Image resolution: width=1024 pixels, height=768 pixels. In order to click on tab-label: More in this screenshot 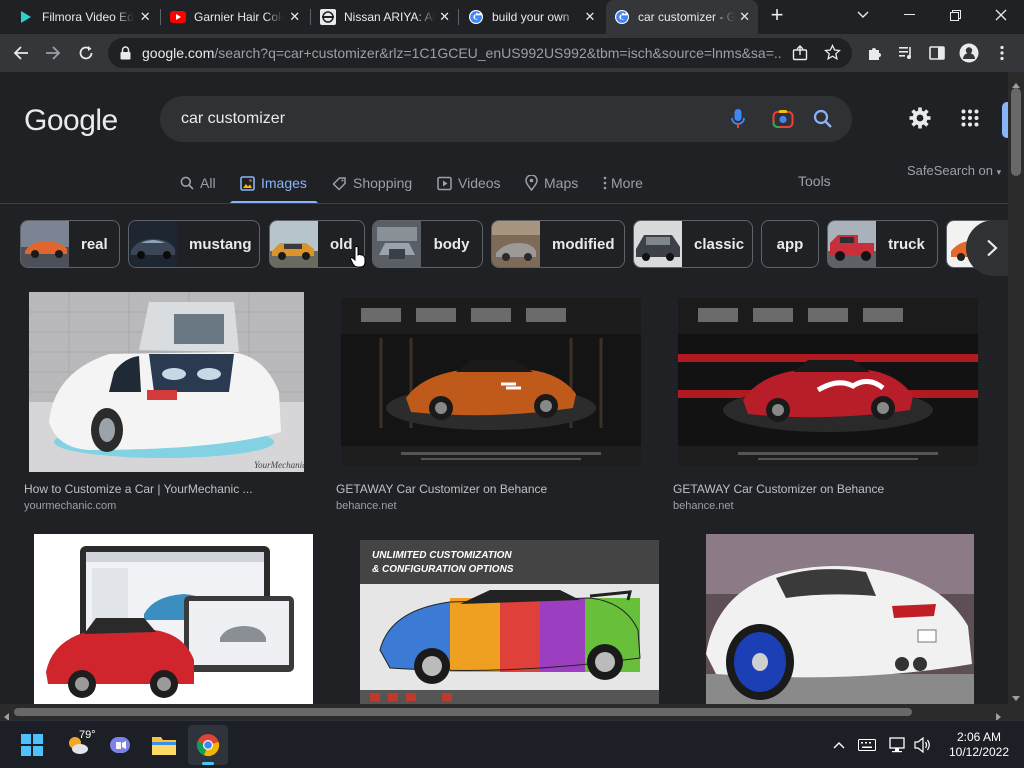, I will do `click(627, 183)`.